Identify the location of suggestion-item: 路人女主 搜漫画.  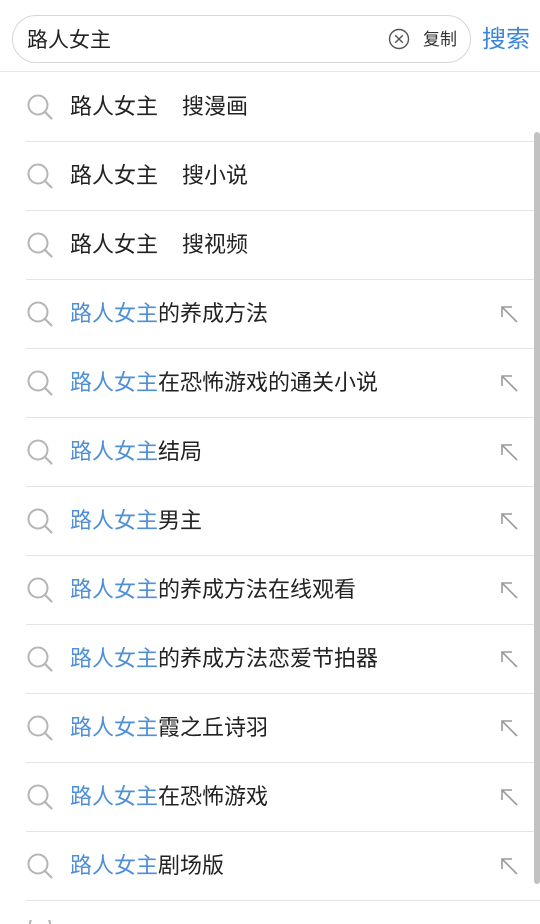
(283, 107).